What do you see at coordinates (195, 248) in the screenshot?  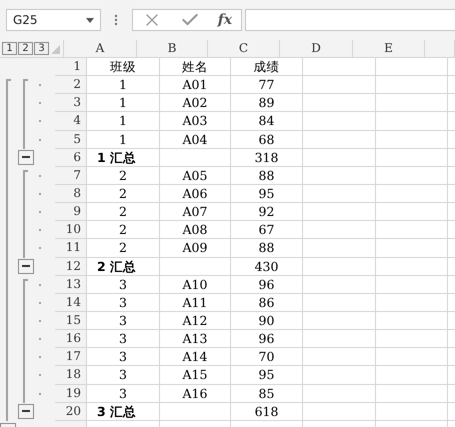 I see `table-cell: A09` at bounding box center [195, 248].